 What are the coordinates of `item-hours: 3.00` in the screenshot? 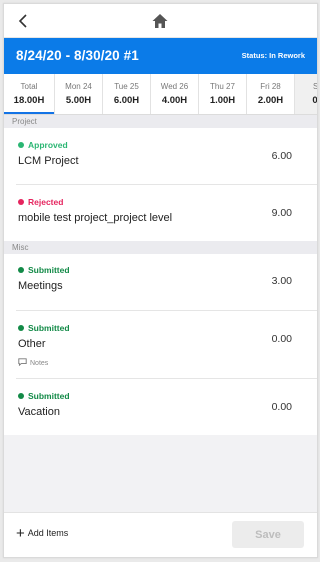 It's located at (281, 281).